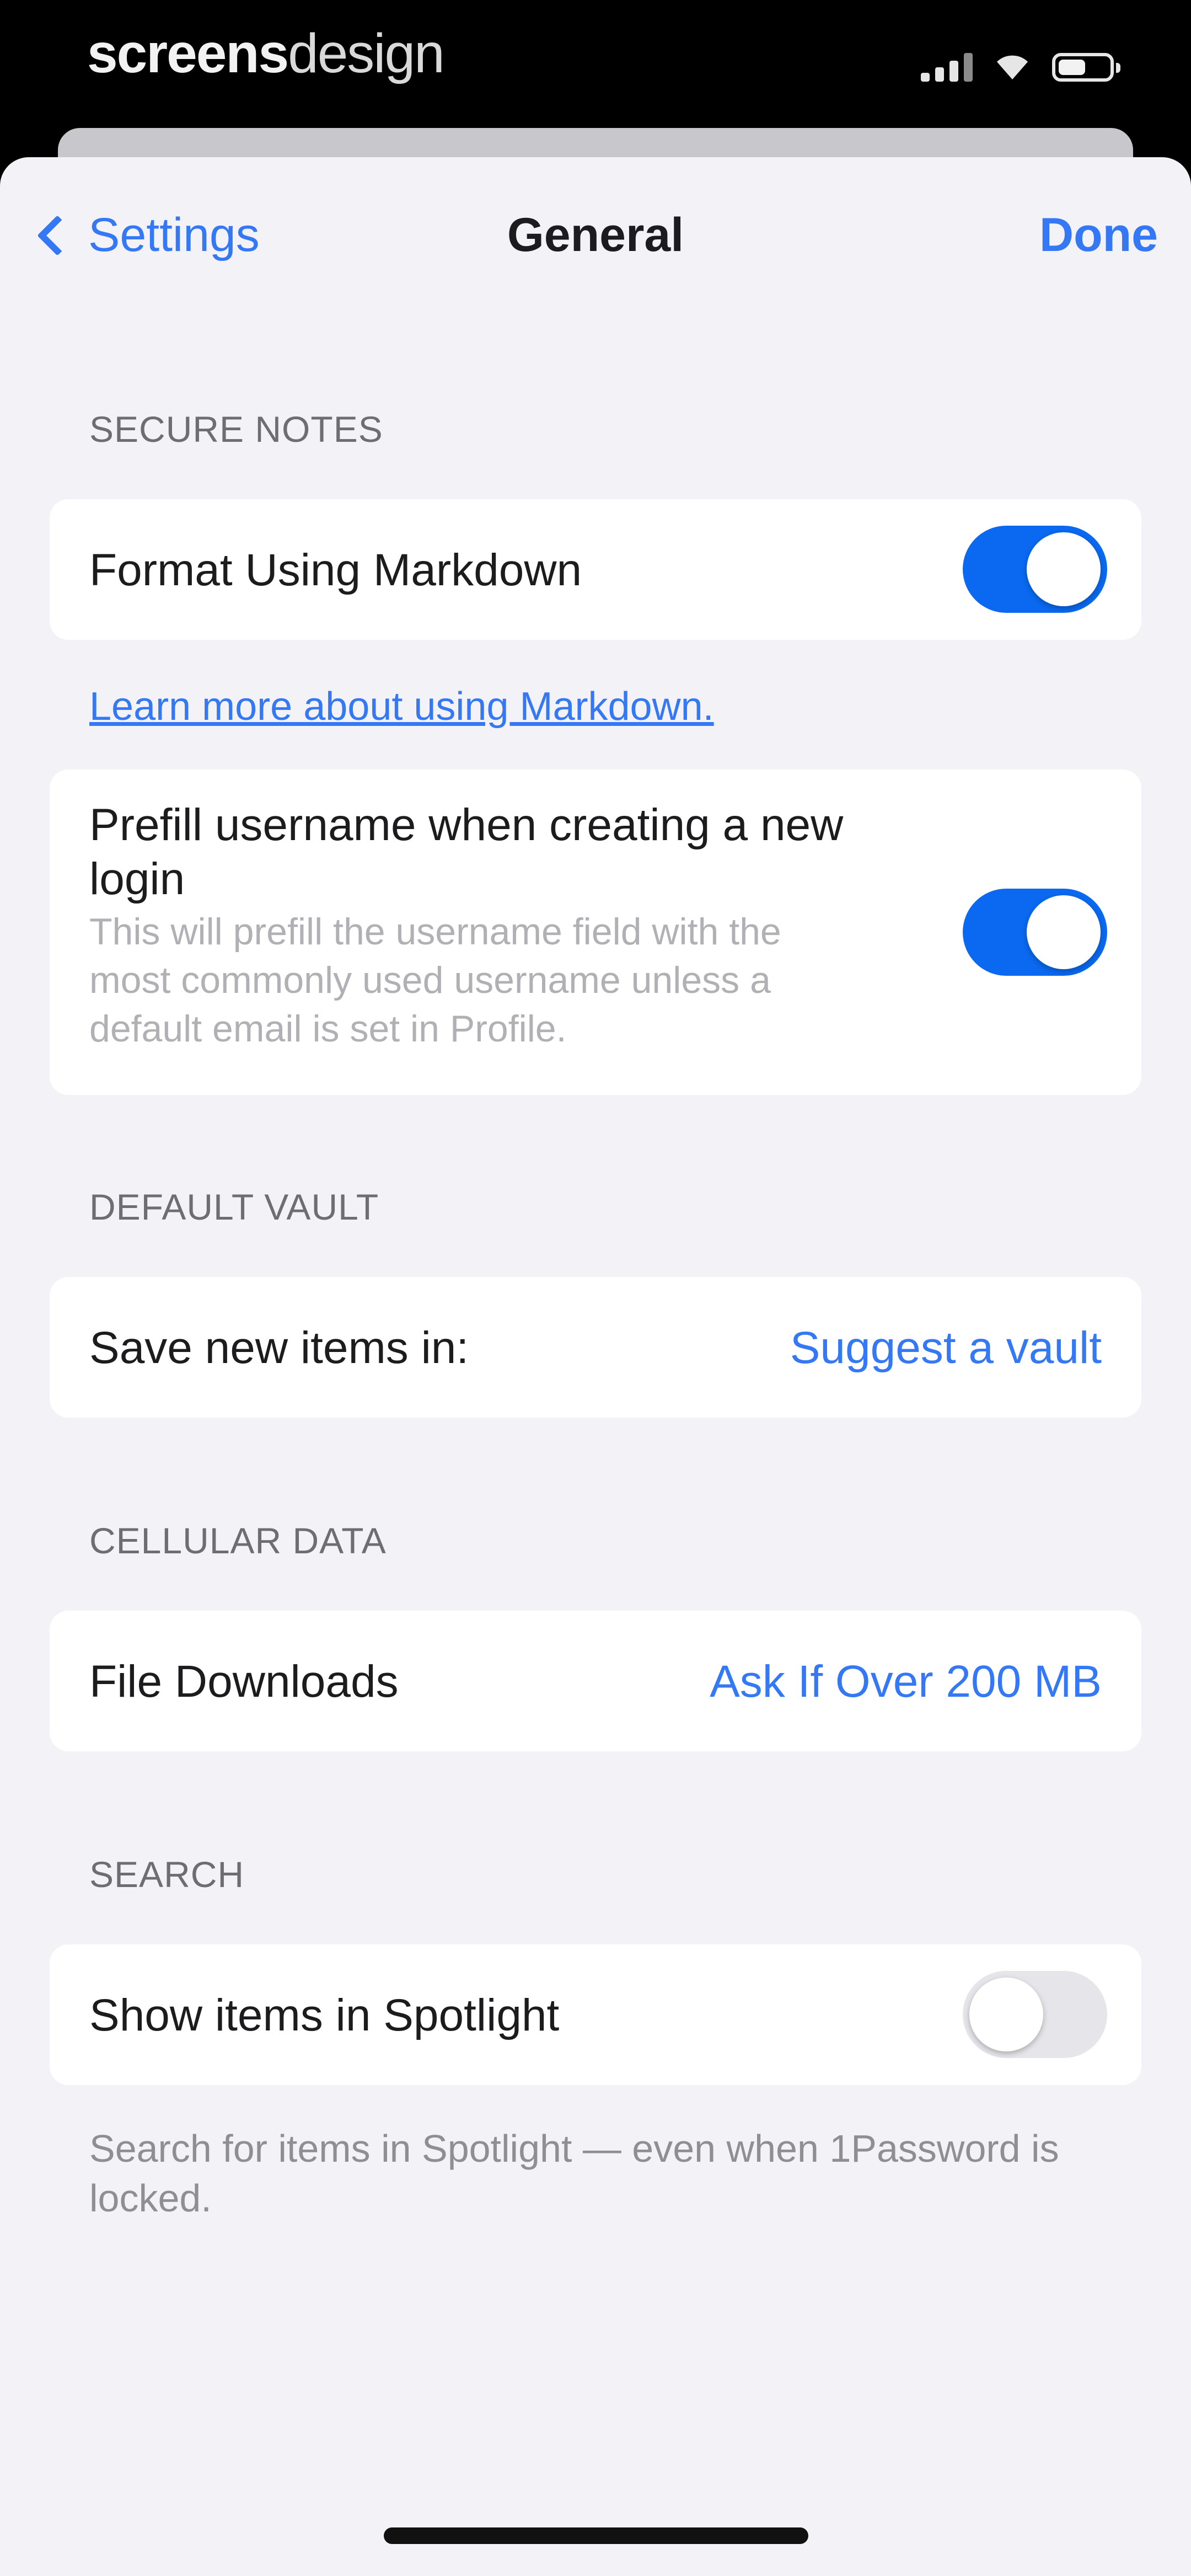  I want to click on status-icons, so click(1020, 66).